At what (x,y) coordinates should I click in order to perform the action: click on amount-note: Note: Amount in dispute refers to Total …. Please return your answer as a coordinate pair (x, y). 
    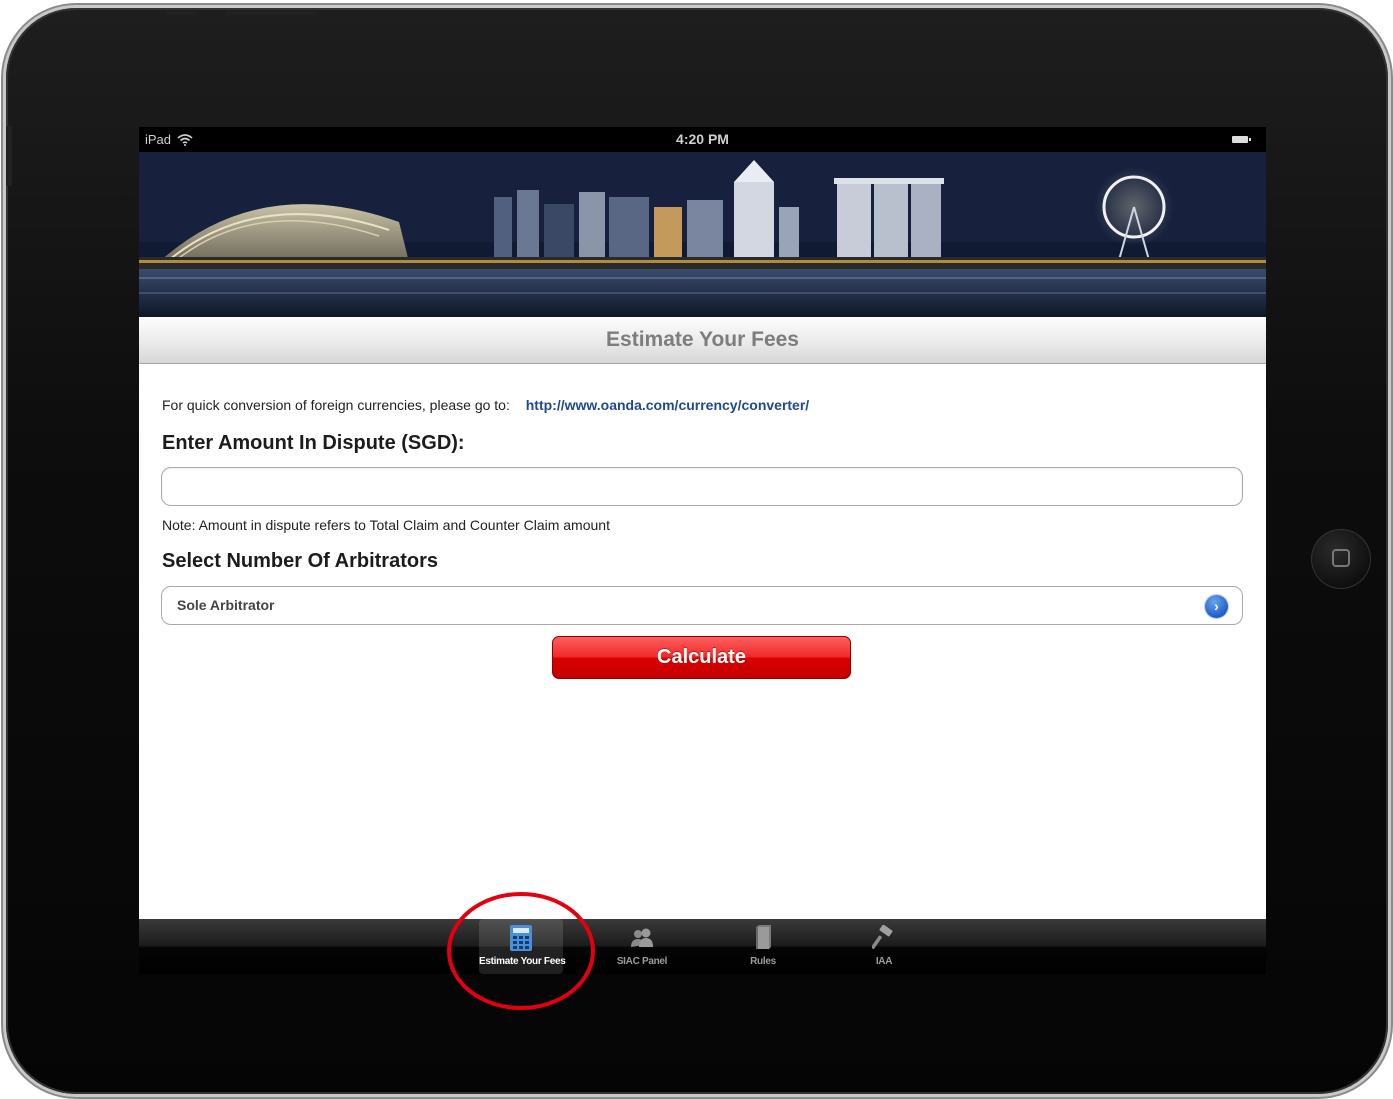
    Looking at the image, I should click on (386, 525).